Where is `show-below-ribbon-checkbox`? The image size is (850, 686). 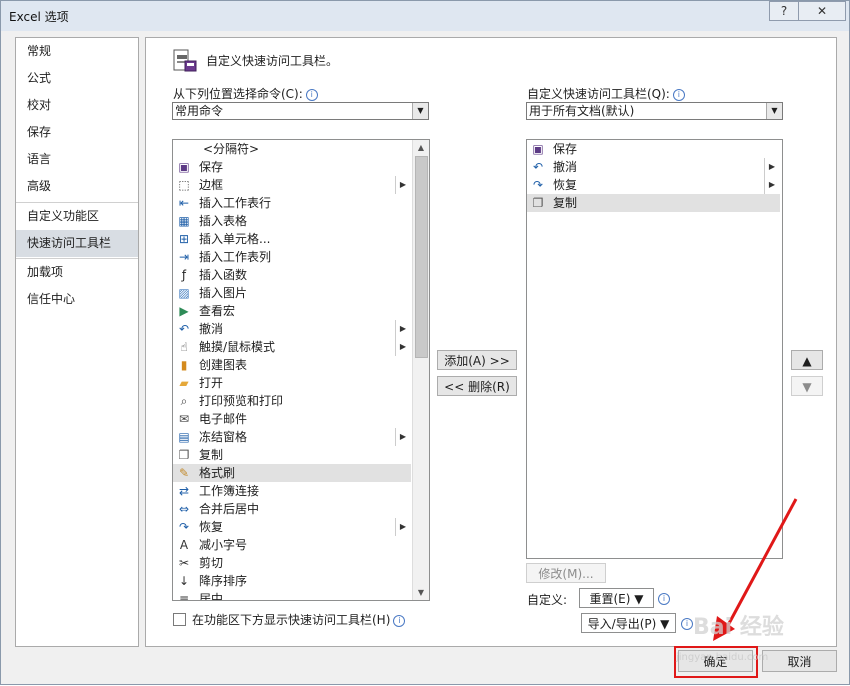 show-below-ribbon-checkbox is located at coordinates (179, 619).